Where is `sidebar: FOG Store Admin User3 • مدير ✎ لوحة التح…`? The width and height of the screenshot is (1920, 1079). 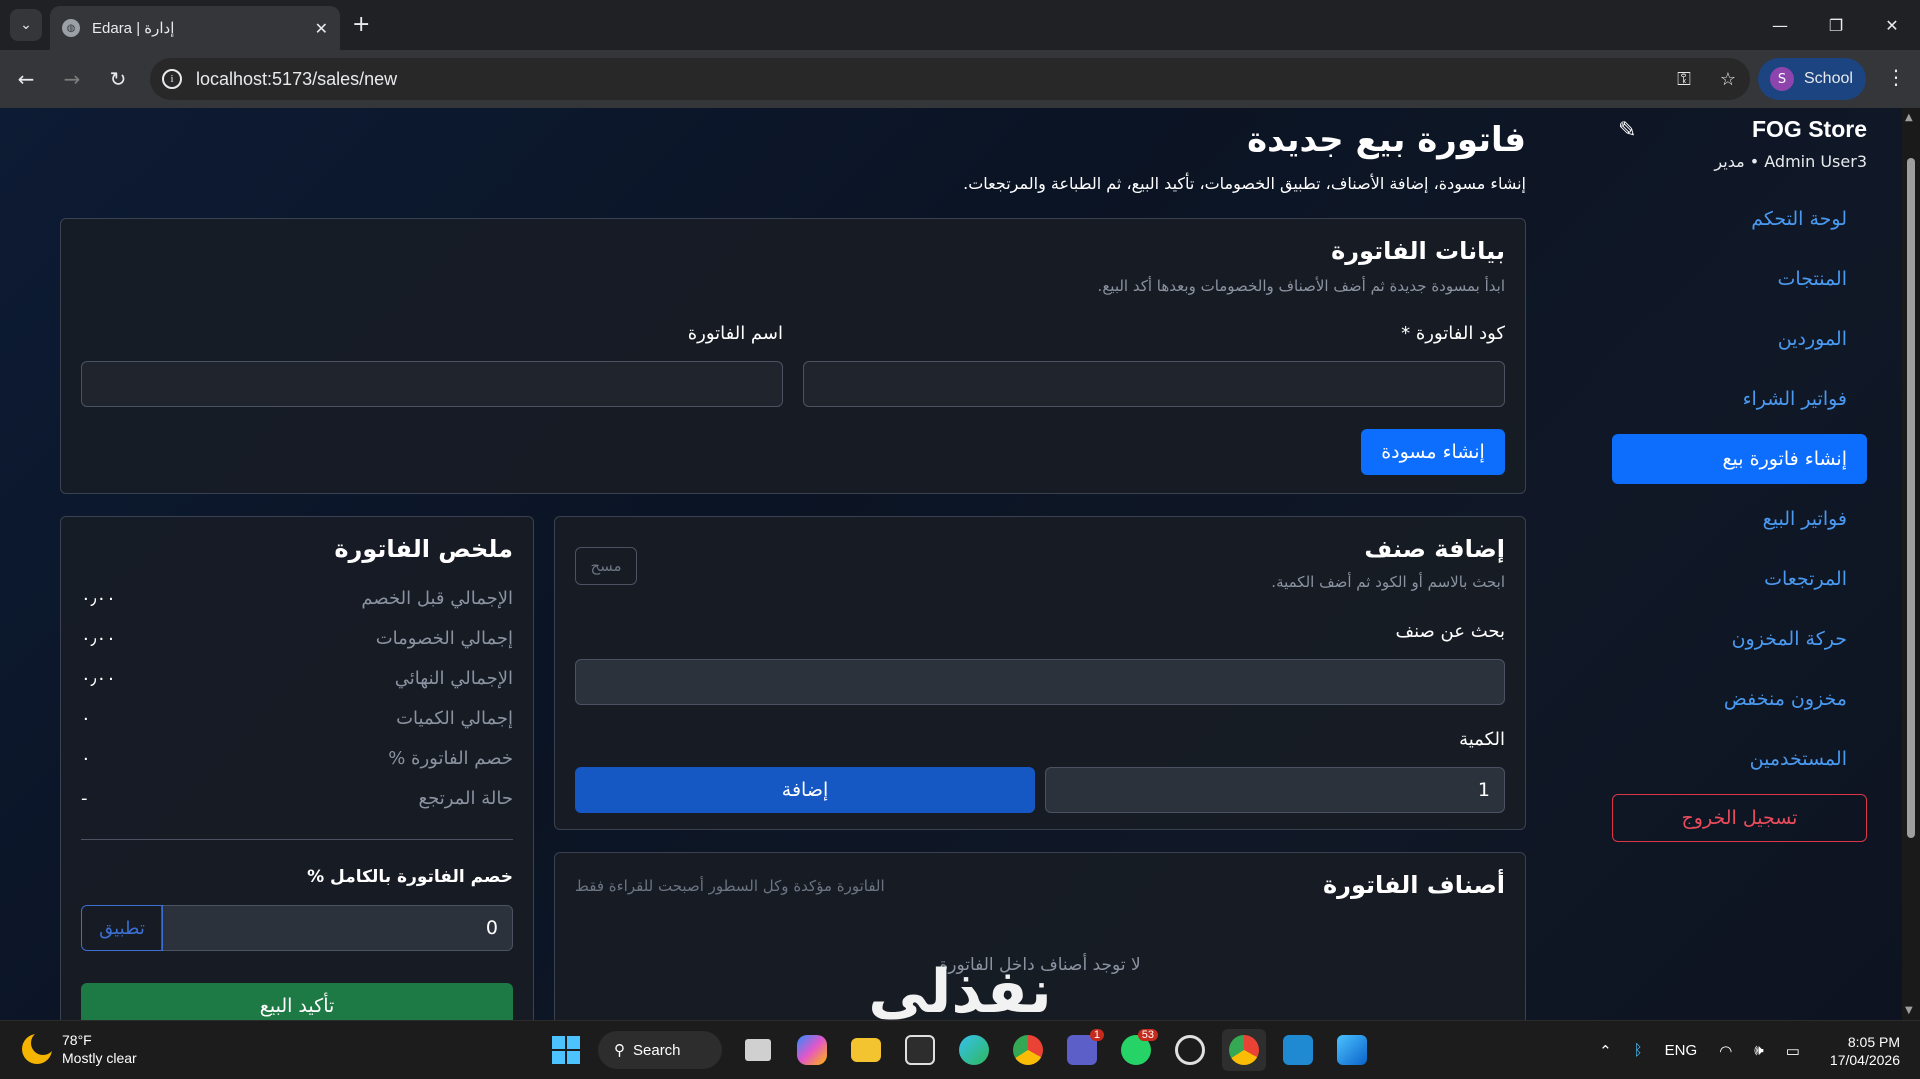 sidebar: FOG Store Admin User3 • مدير ✎ لوحة التح… is located at coordinates (1739, 564).